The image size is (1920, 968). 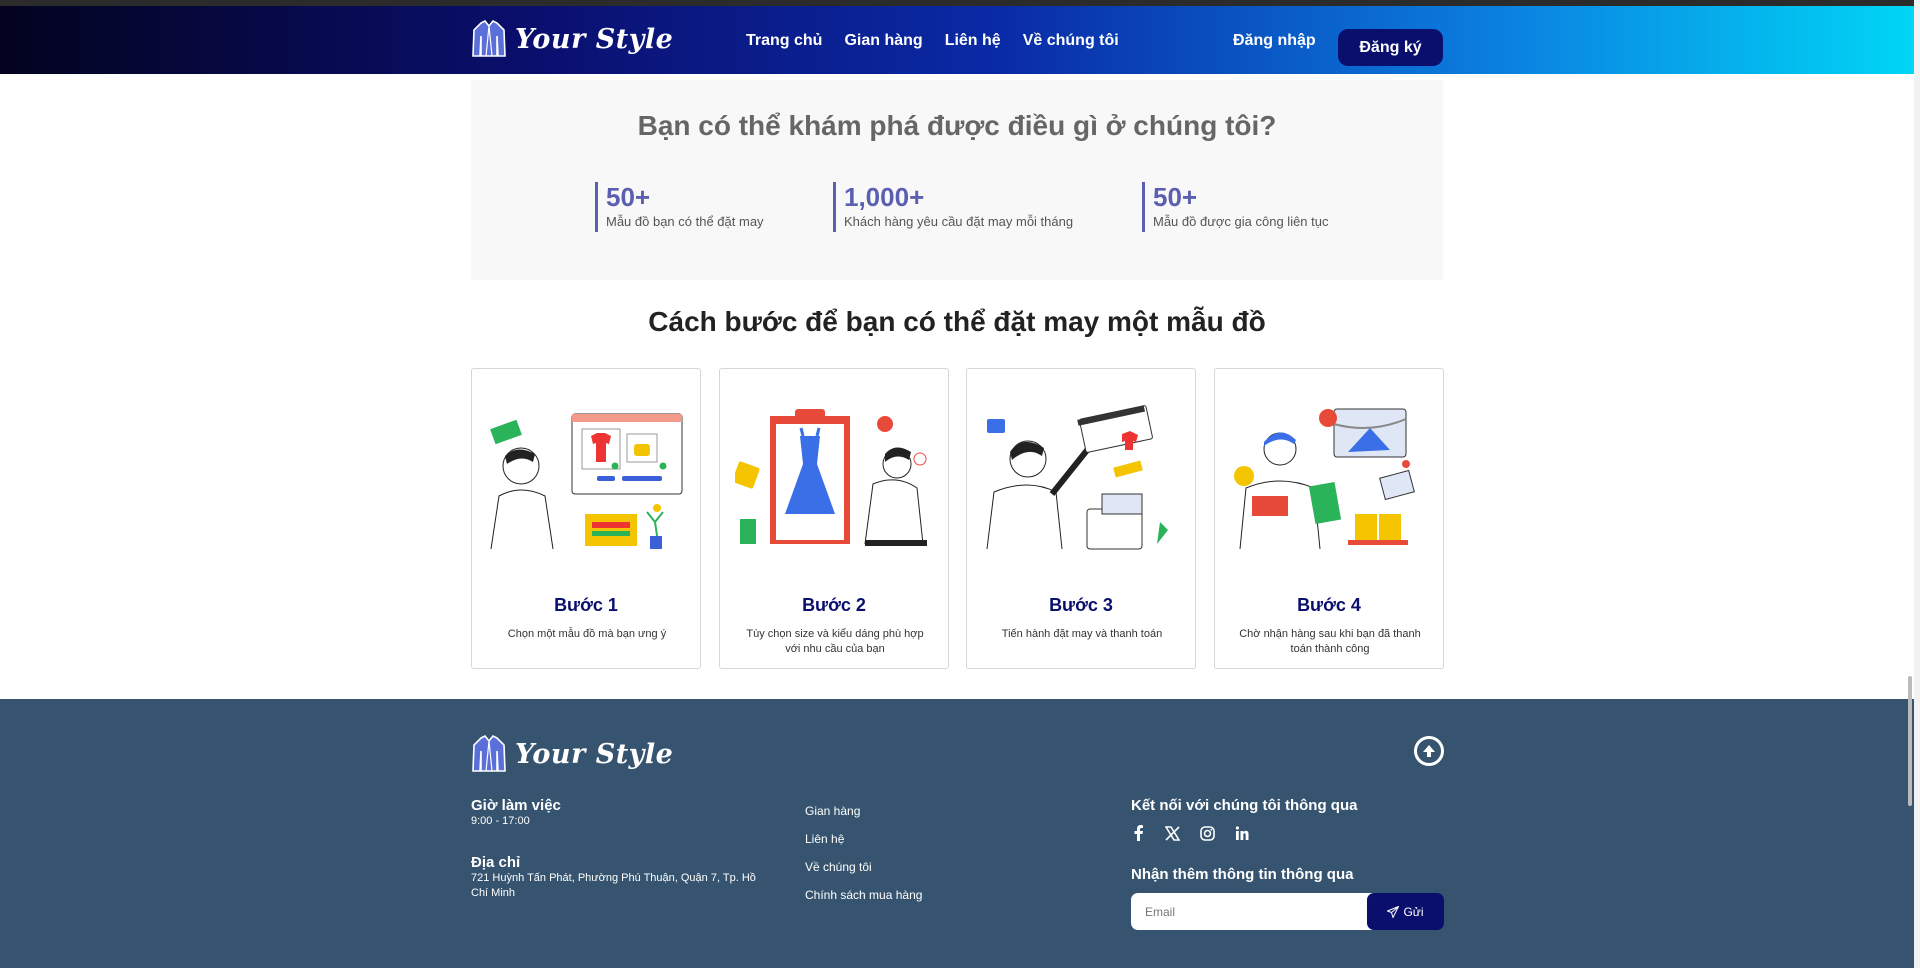 What do you see at coordinates (1274, 41) in the screenshot?
I see `login-link: Đăng nhập` at bounding box center [1274, 41].